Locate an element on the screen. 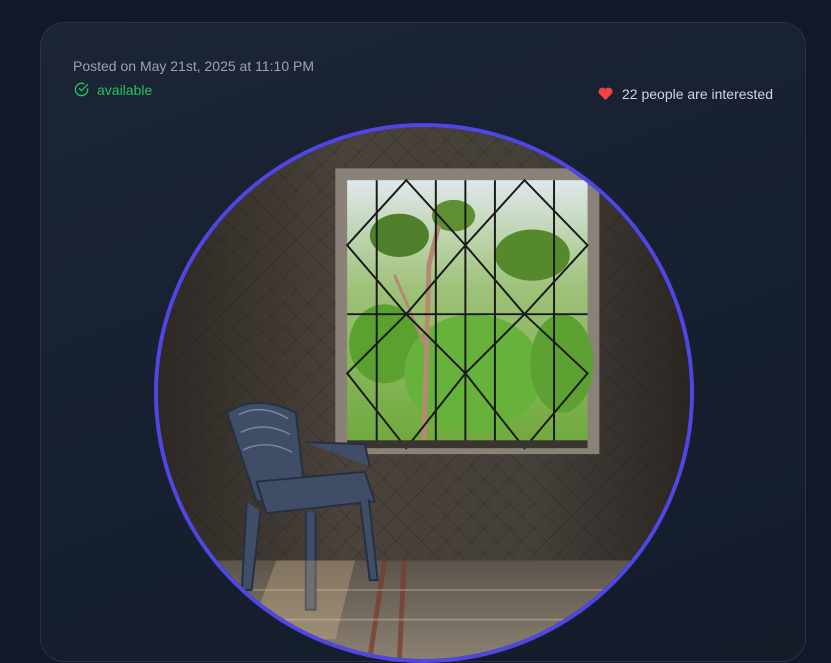 The height and width of the screenshot is (663, 831). check-circle-icon is located at coordinates (81, 89).